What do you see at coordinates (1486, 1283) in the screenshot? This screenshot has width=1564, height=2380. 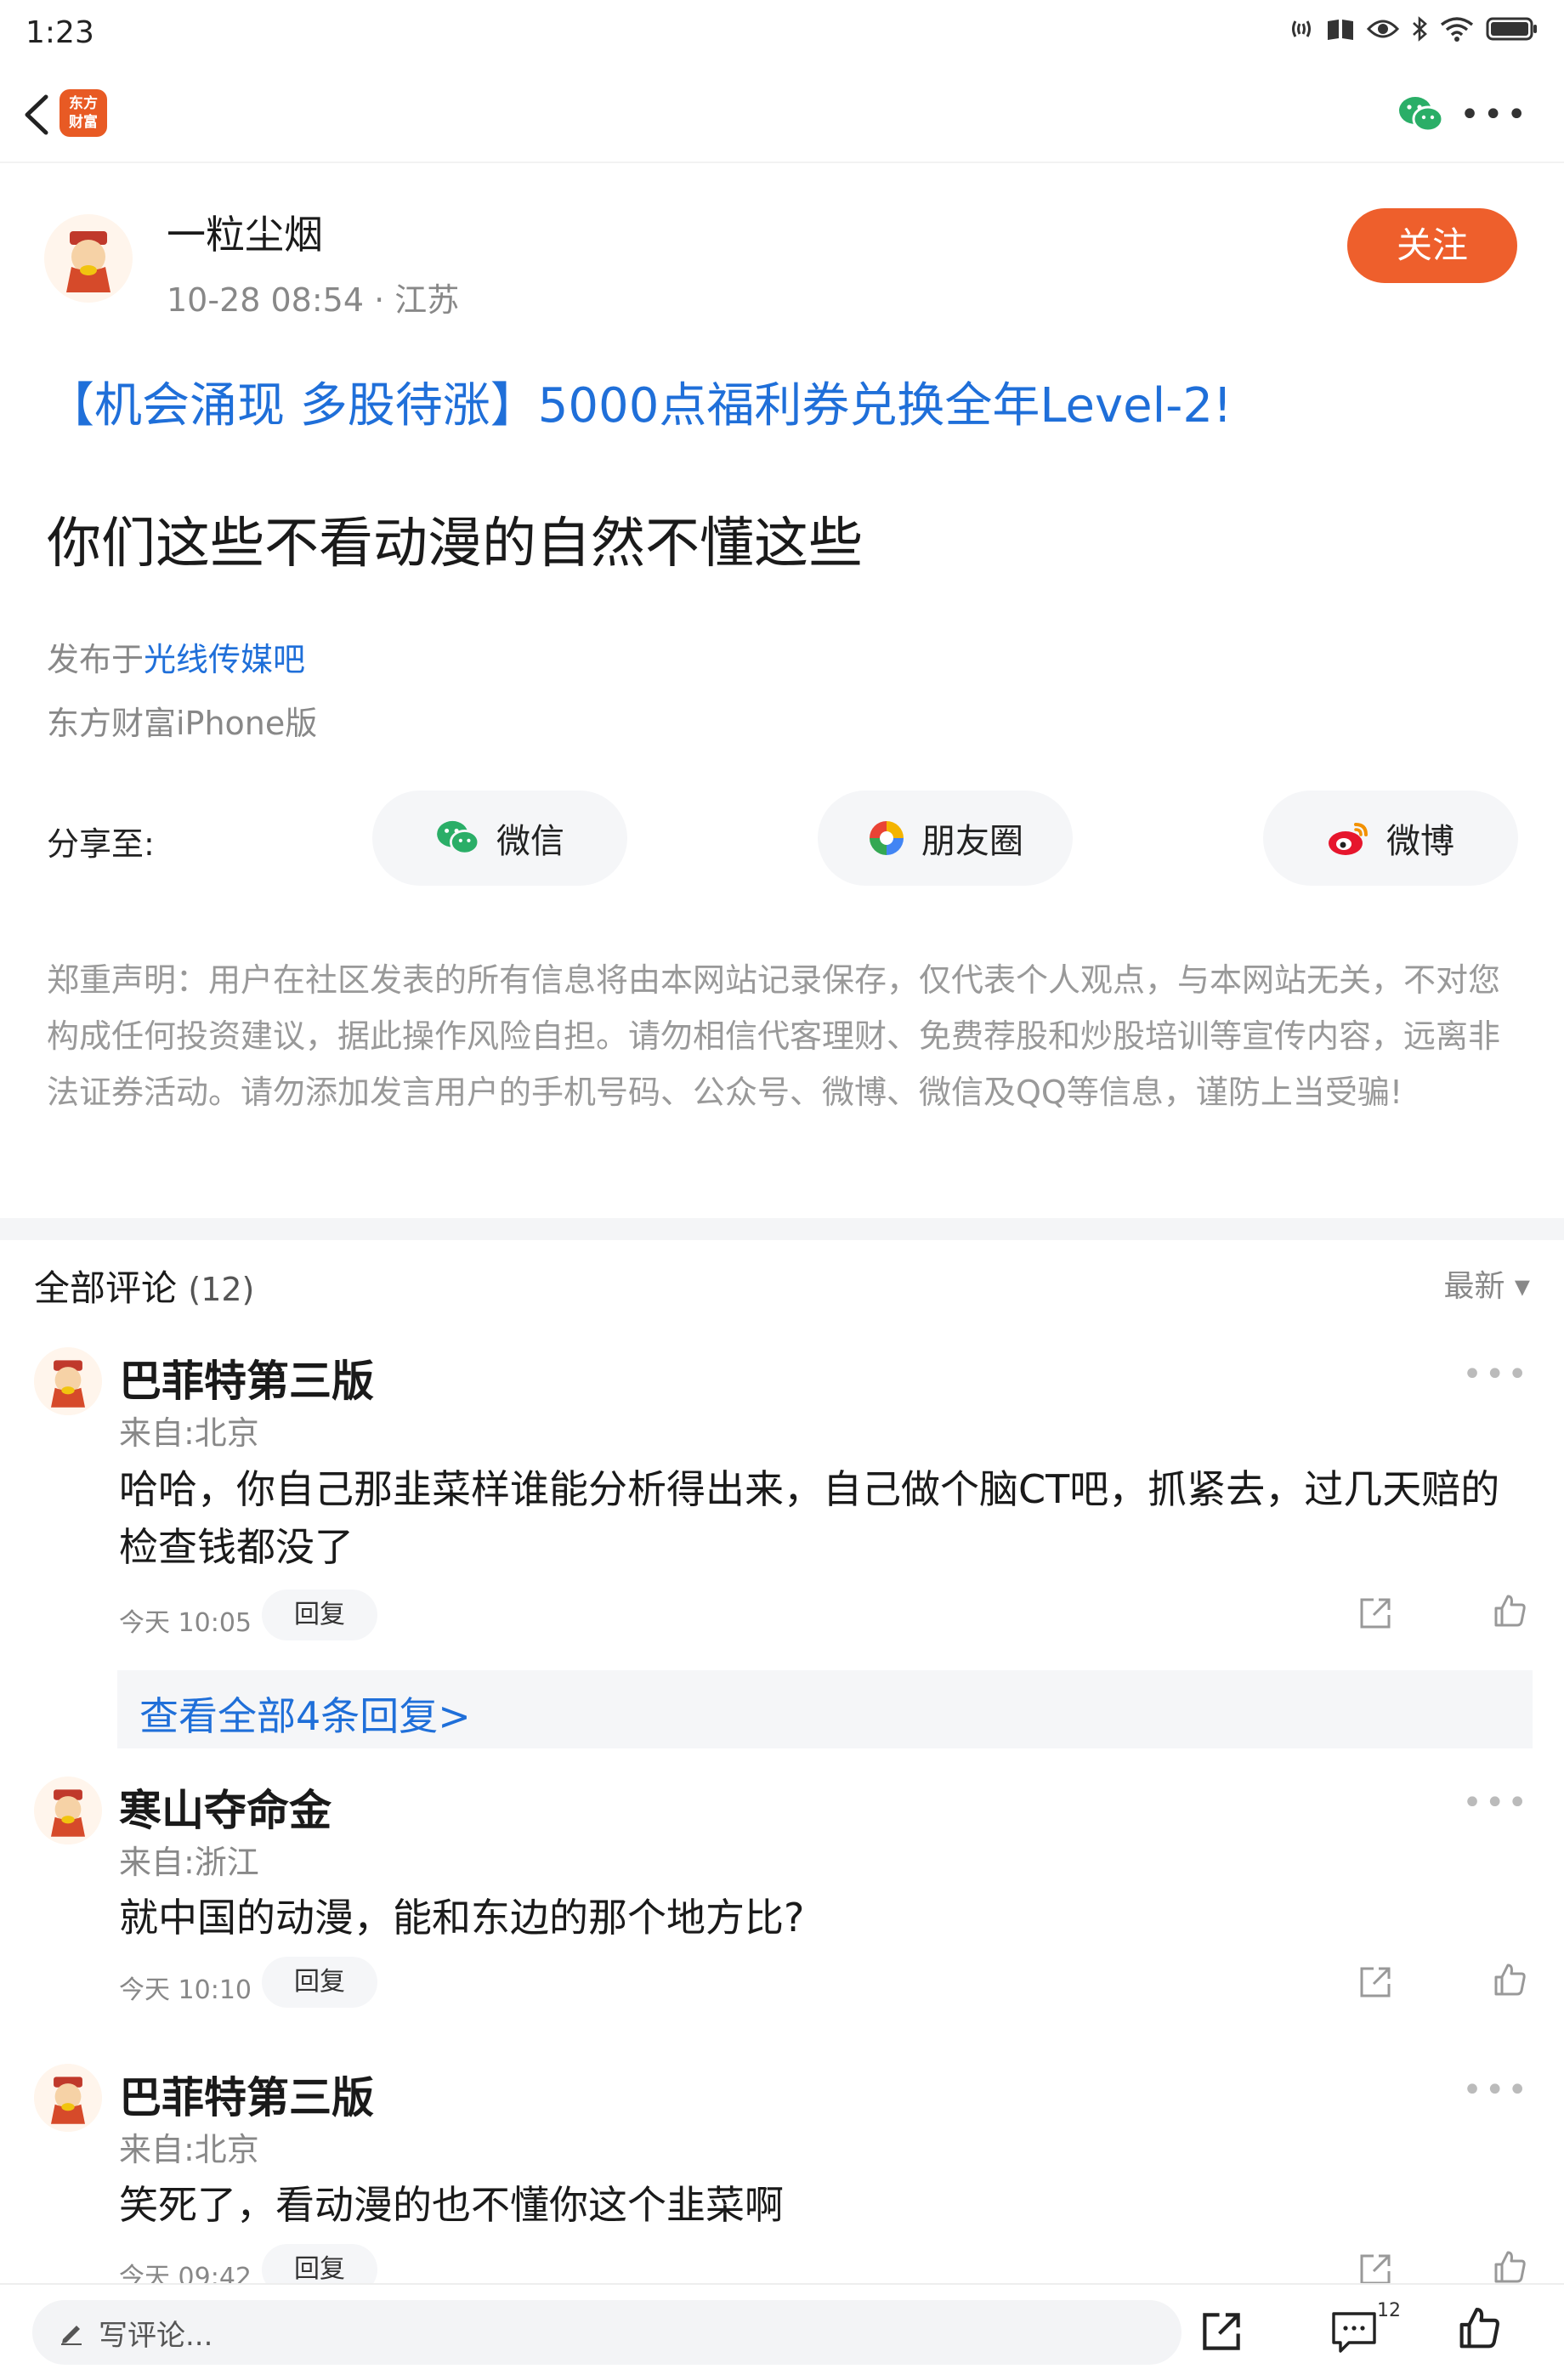 I see `sort-dropdown: 最新 ▾` at bounding box center [1486, 1283].